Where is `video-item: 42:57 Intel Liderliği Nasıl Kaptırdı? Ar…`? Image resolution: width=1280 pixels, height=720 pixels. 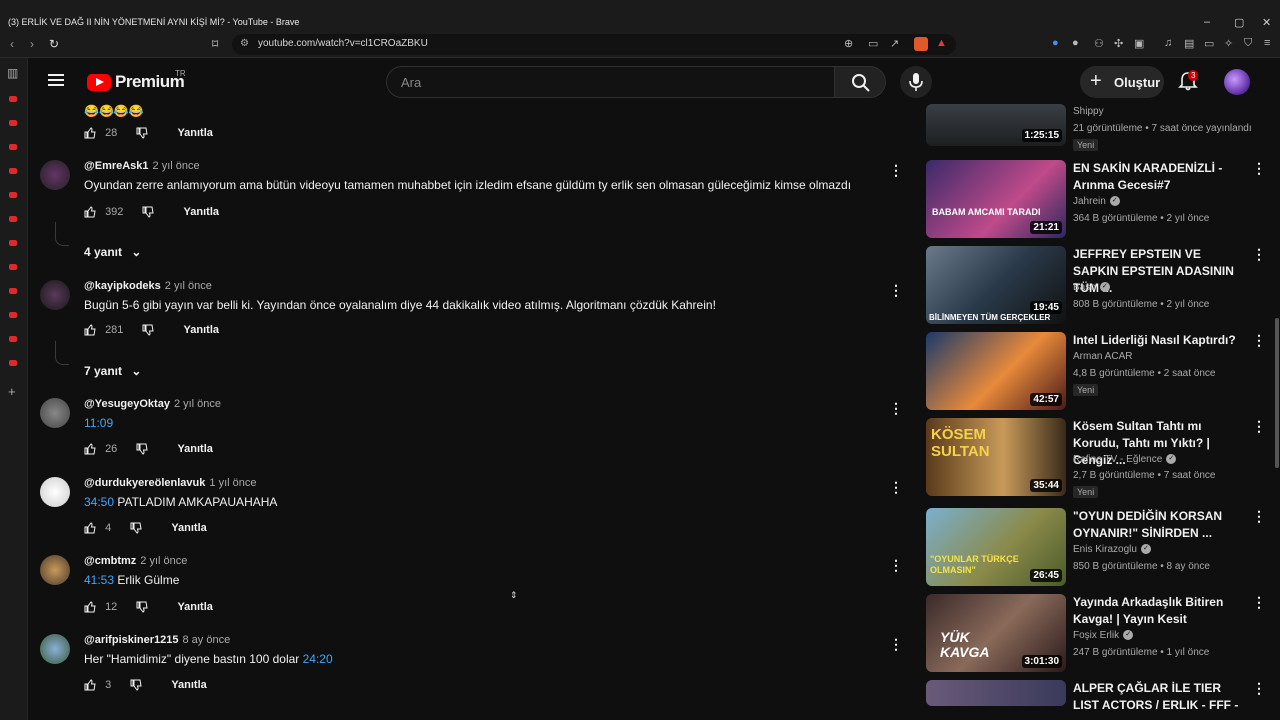
video-item: 42:57 Intel Liderliği Nasıl Kaptırdı? Ar… is located at coordinates (1097, 372).